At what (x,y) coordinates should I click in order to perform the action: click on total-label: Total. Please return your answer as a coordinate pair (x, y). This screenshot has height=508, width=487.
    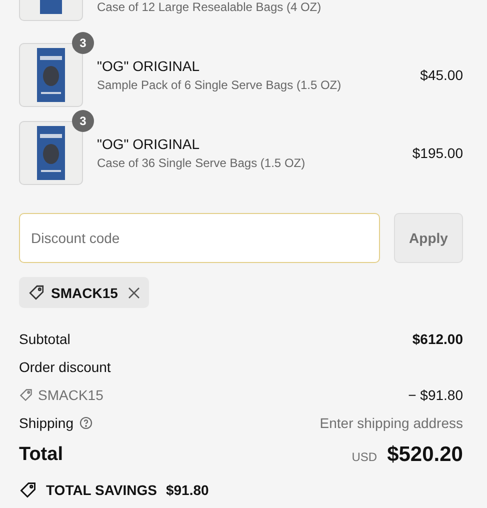
    Looking at the image, I should click on (41, 455).